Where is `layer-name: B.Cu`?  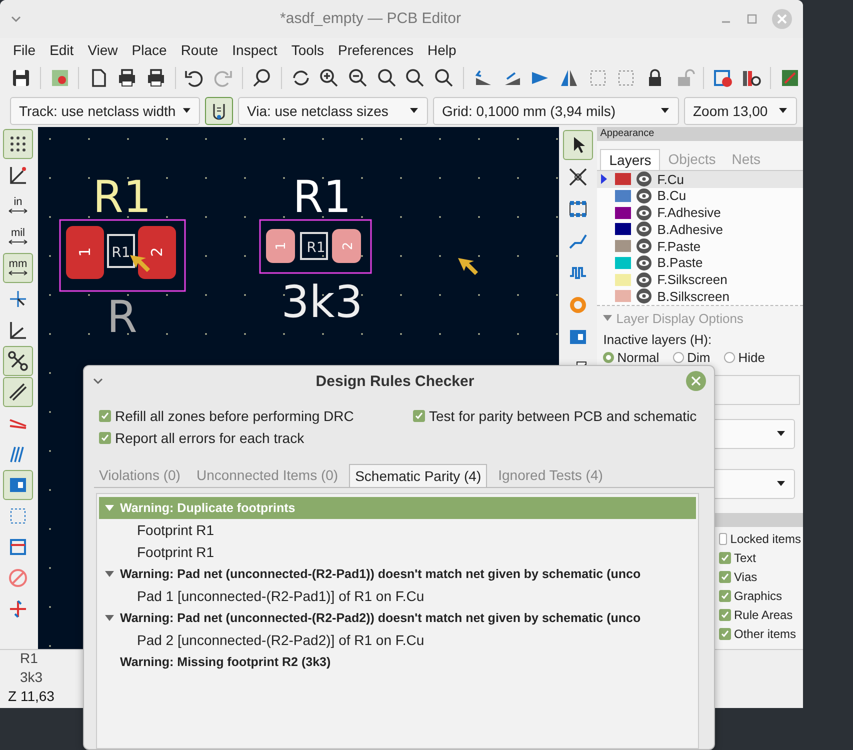
layer-name: B.Cu is located at coordinates (671, 196).